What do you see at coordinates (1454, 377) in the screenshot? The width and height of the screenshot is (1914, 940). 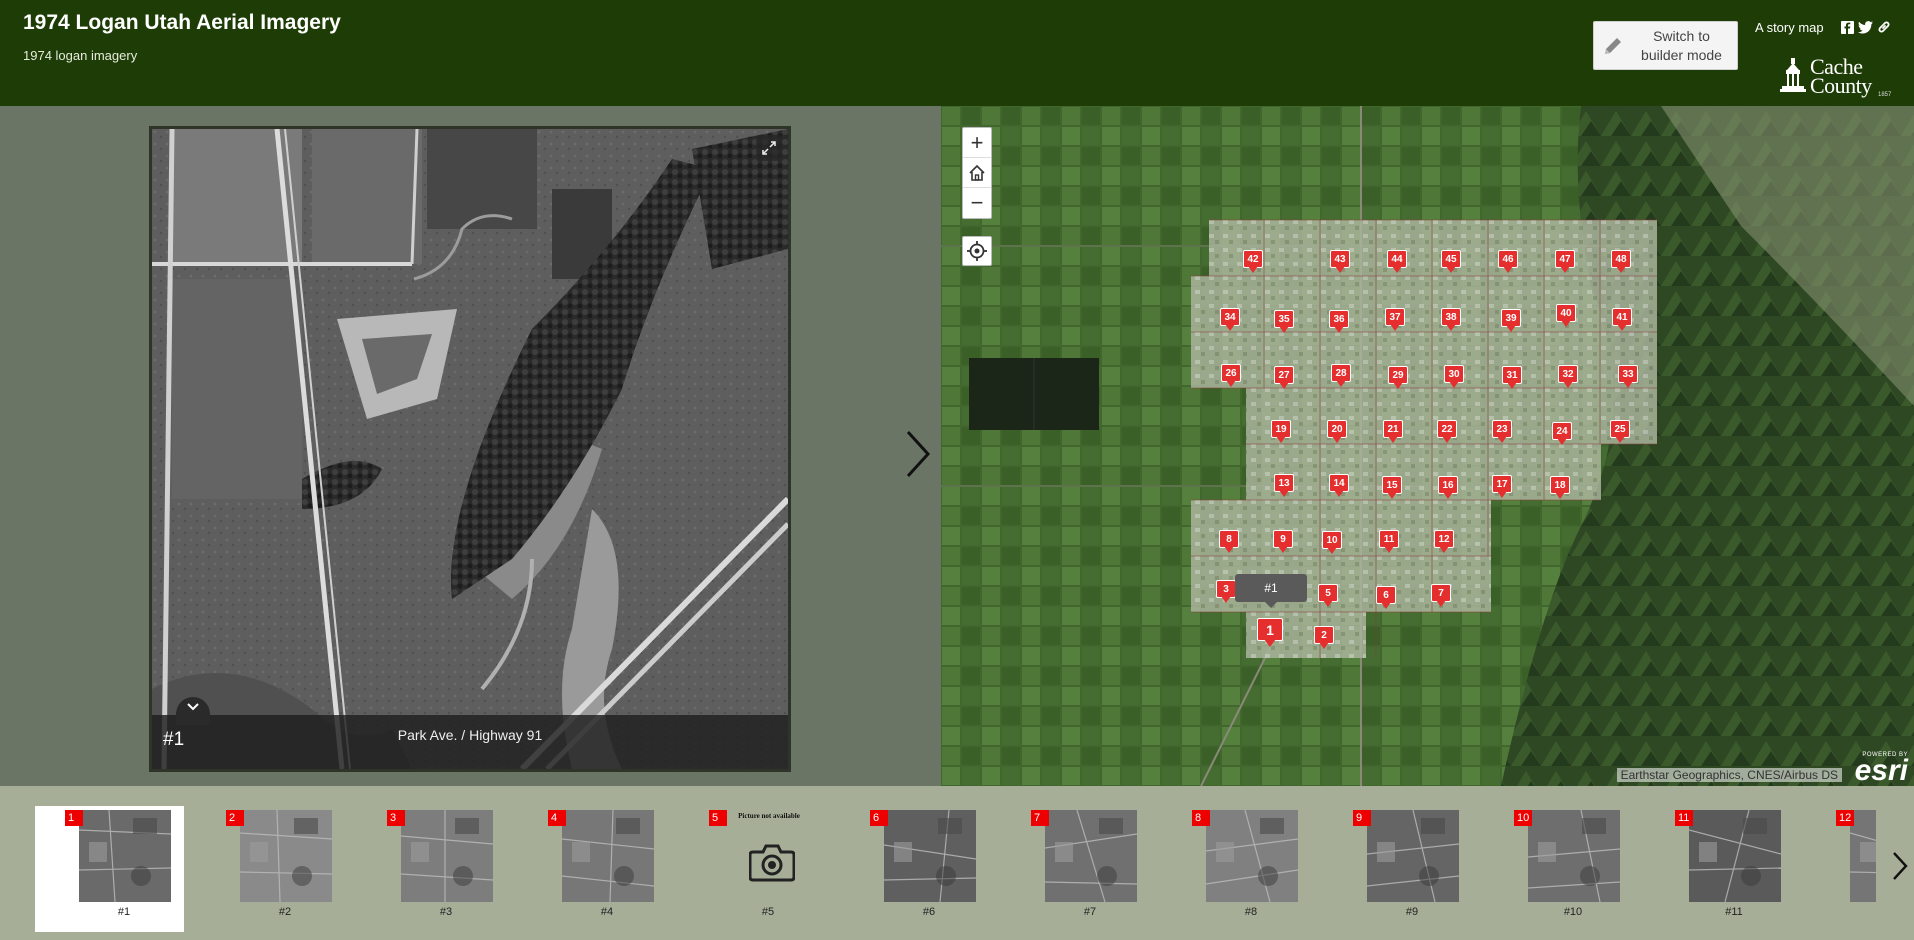 I see `map-marker: 30` at bounding box center [1454, 377].